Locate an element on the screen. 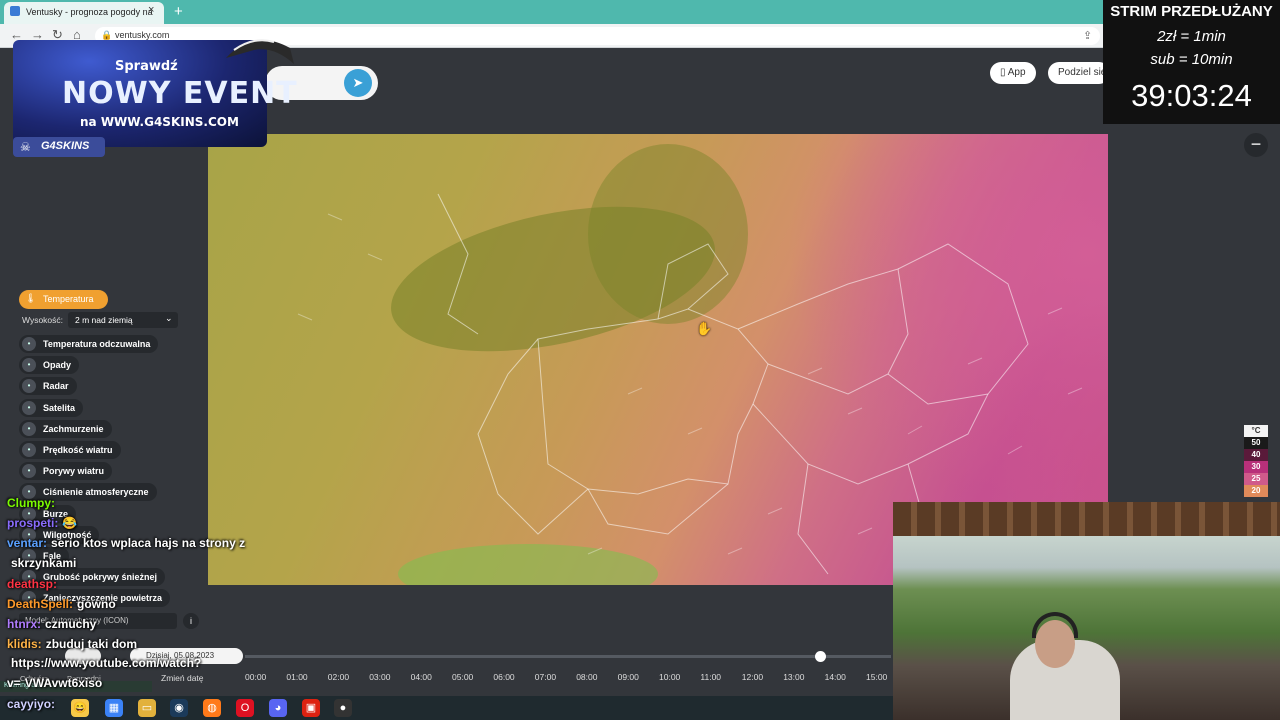 The width and height of the screenshot is (1280, 720). legend-step: 20 is located at coordinates (1256, 491).